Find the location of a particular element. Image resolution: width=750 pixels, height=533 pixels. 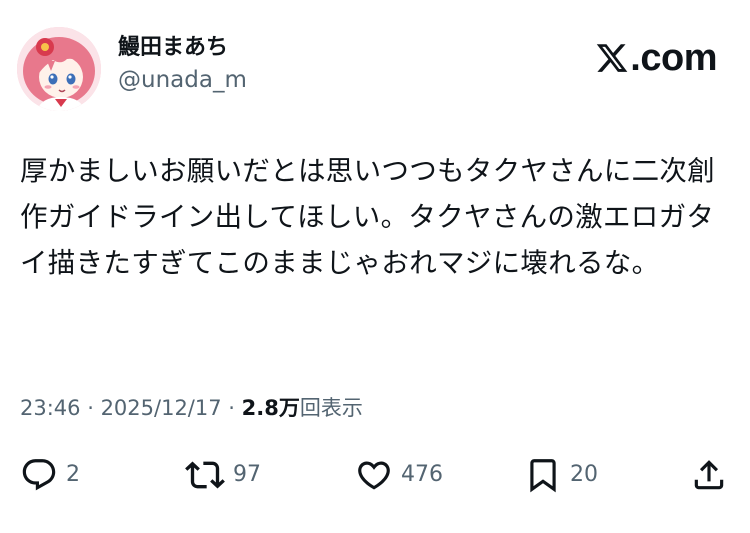

x-com-domain: .com is located at coordinates (673, 58).